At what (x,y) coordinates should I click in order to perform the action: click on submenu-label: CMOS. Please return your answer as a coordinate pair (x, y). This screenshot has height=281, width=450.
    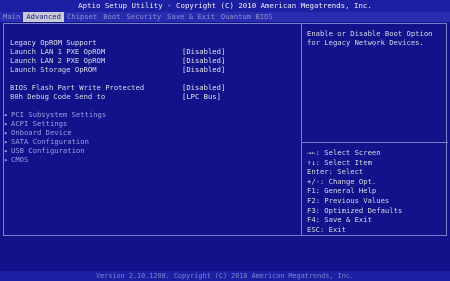
    Looking at the image, I should click on (20, 159).